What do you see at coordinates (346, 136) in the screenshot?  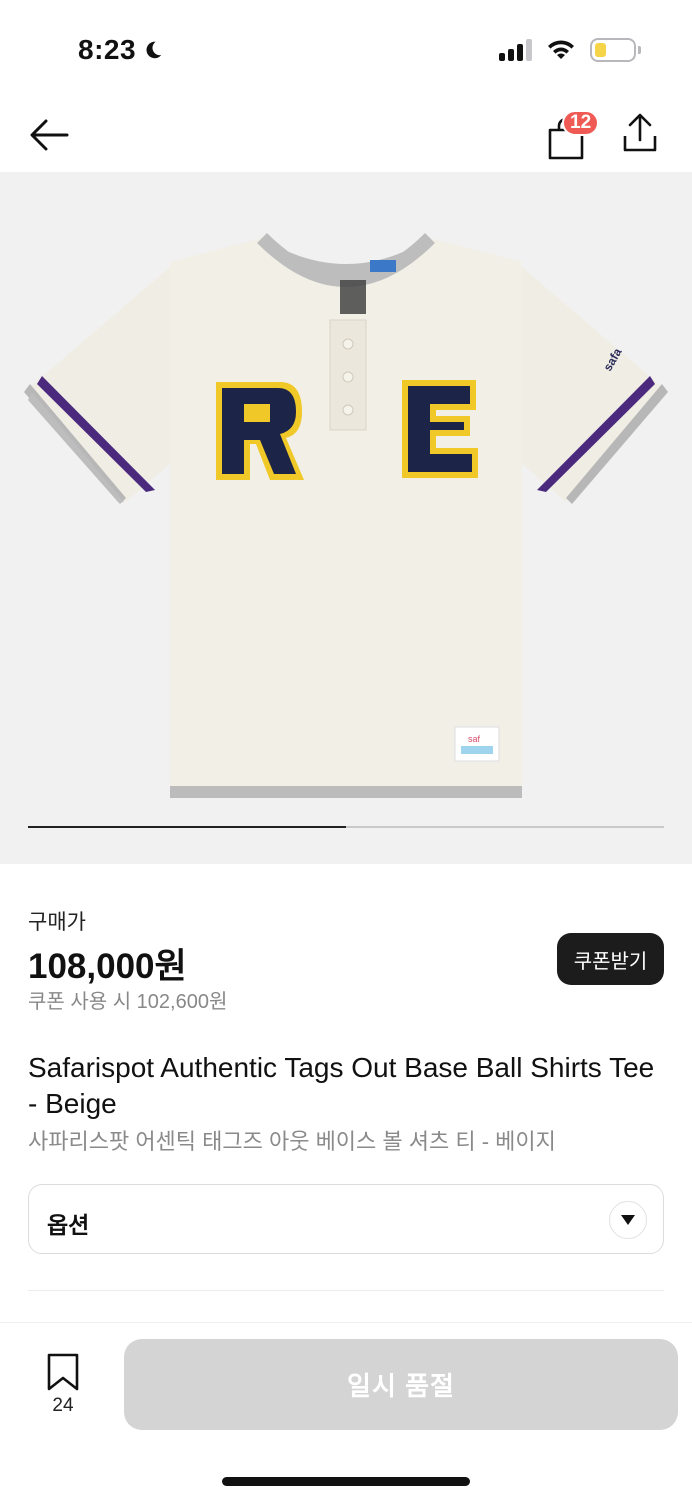 I see `nav-bar: 12` at bounding box center [346, 136].